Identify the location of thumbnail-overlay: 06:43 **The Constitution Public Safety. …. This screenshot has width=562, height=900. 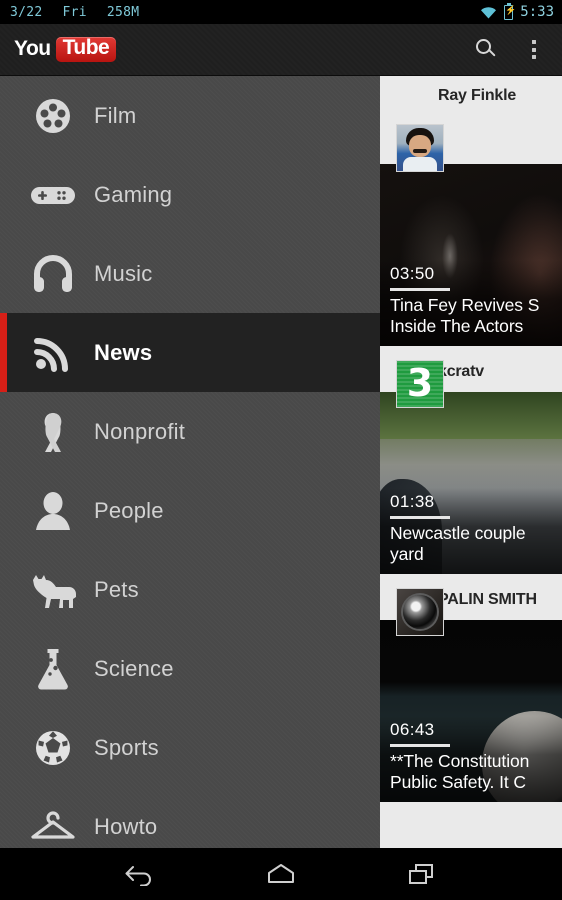
(471, 759).